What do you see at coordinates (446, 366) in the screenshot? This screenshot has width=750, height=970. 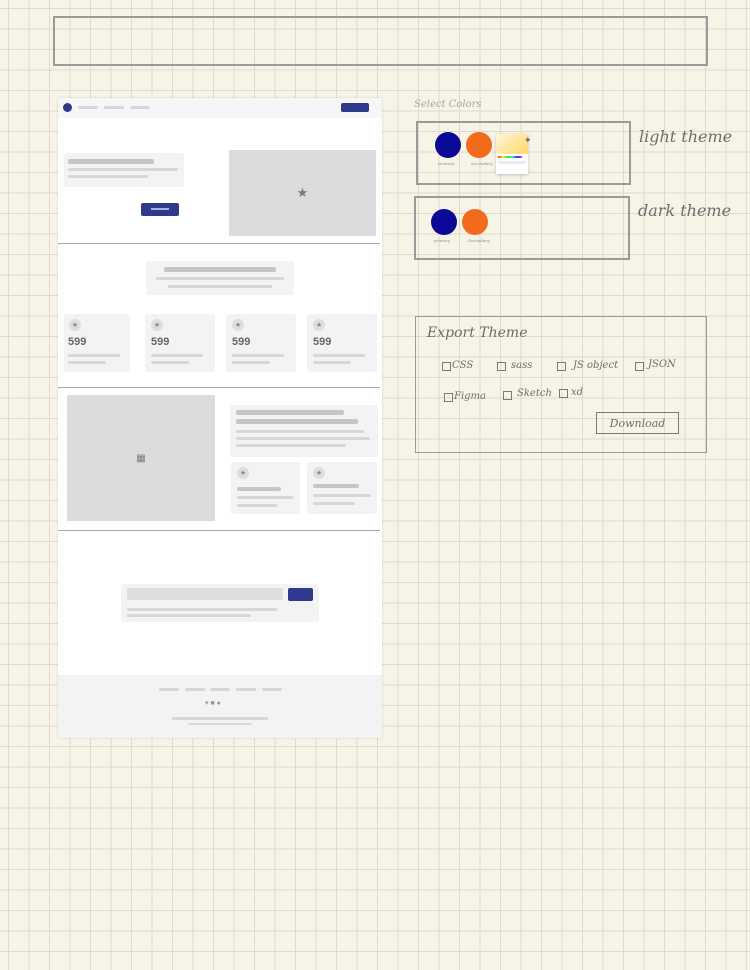 I see `css-checkbox` at bounding box center [446, 366].